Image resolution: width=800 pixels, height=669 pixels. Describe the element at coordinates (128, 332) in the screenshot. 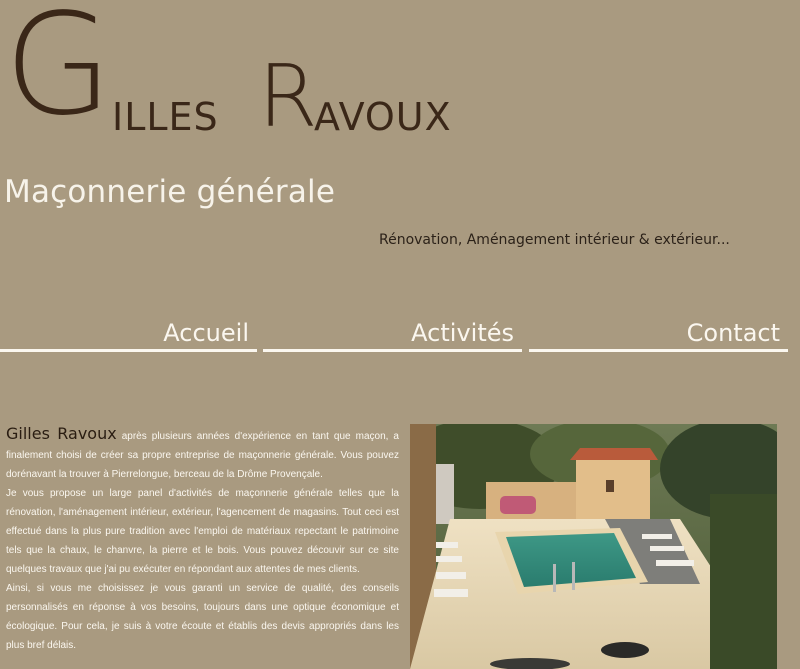

I see `nav-item-accueil: Accueil` at that location.